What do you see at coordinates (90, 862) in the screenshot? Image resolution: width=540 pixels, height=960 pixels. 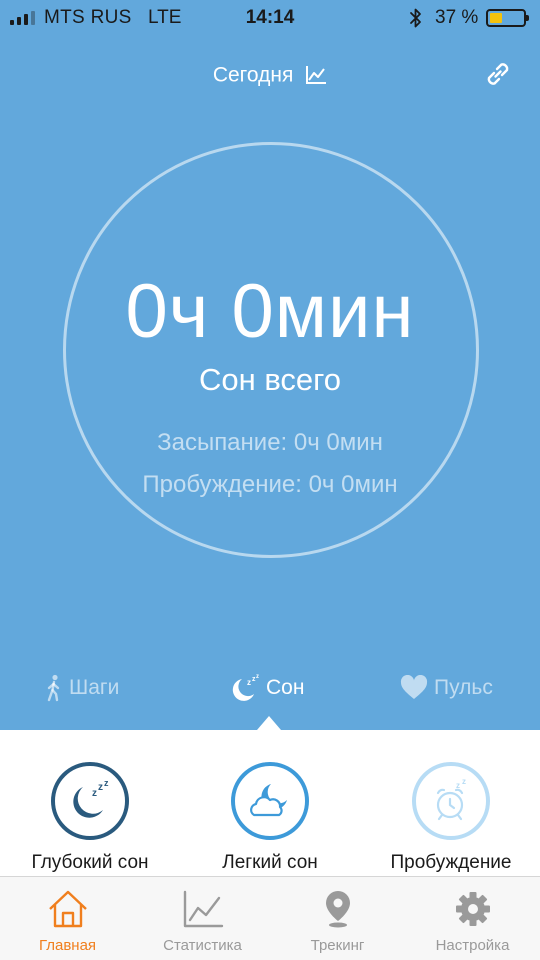 I see `deep-sleep-label: Глубокий сон` at bounding box center [90, 862].